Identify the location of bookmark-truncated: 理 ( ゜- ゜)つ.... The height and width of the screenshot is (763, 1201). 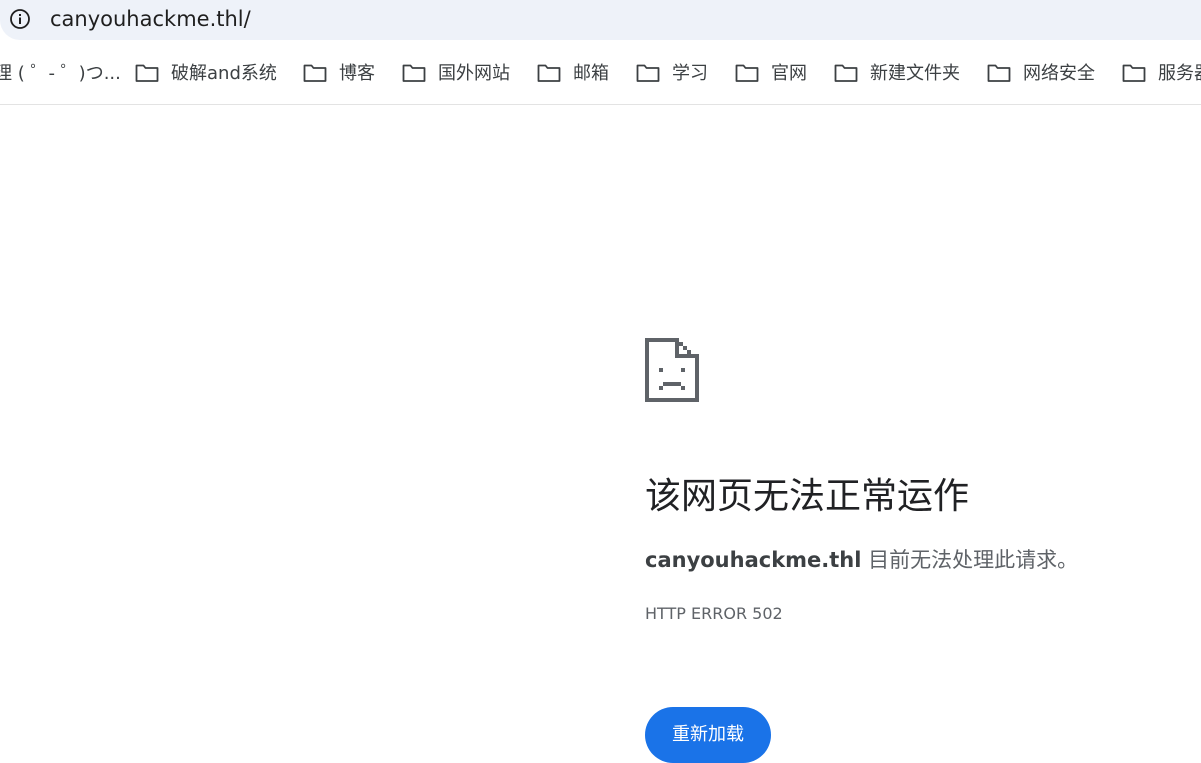
(60, 74).